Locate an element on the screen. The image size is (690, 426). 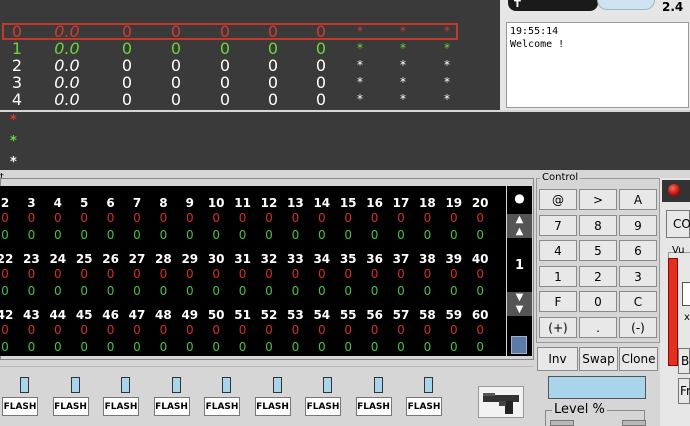
cue-row: 4 0.0 0 0 0 0 0 * * * is located at coordinates (250, 99).